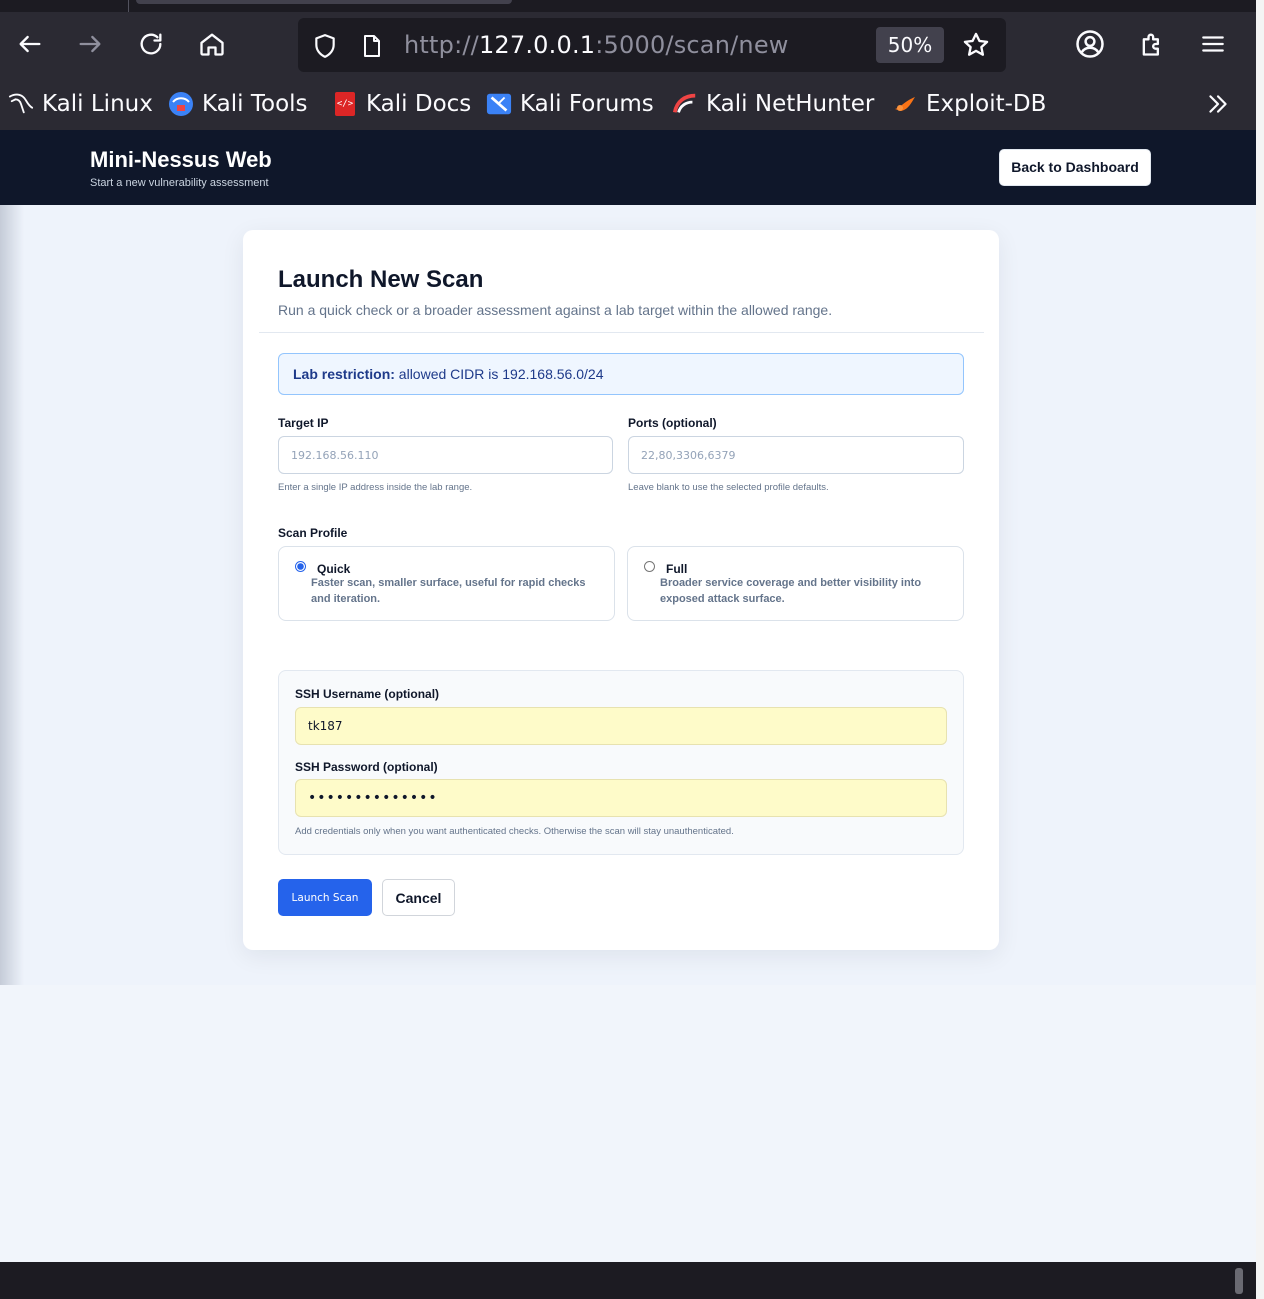 The width and height of the screenshot is (1264, 1299). Describe the element at coordinates (401, 104) in the screenshot. I see `bookmark-kali-docs: </> Kali Docs` at that location.